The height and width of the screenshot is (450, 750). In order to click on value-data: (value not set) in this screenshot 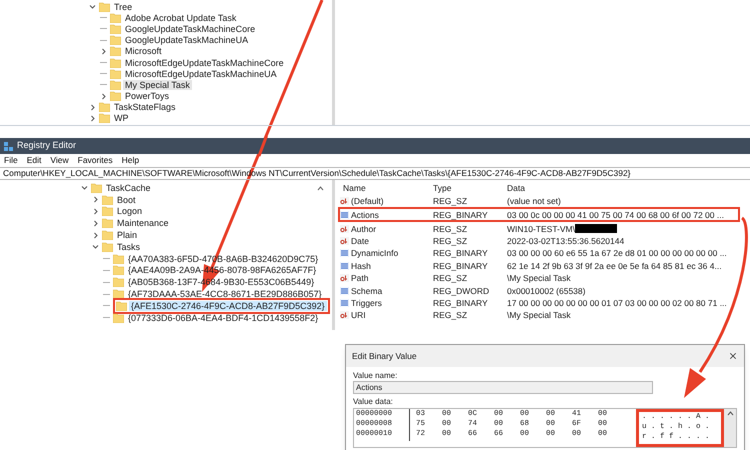, I will do `click(534, 201)`.